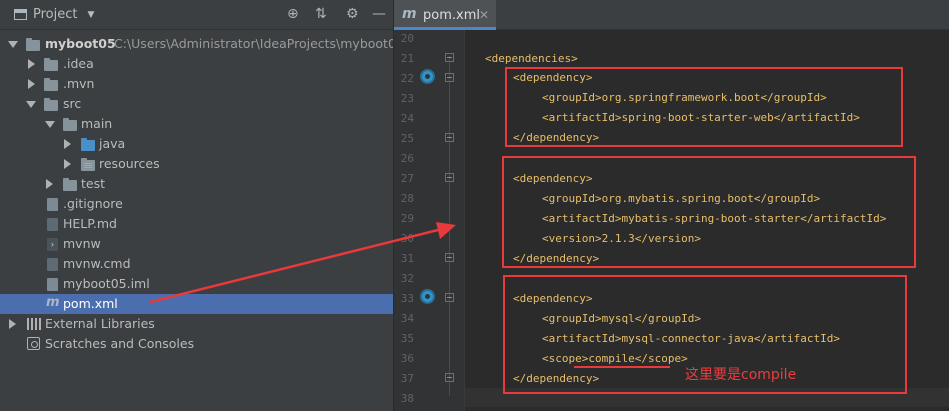 This screenshot has height=411, width=949. Describe the element at coordinates (196, 304) in the screenshot. I see `tree-item-pom-xml: m pom.xml` at that location.